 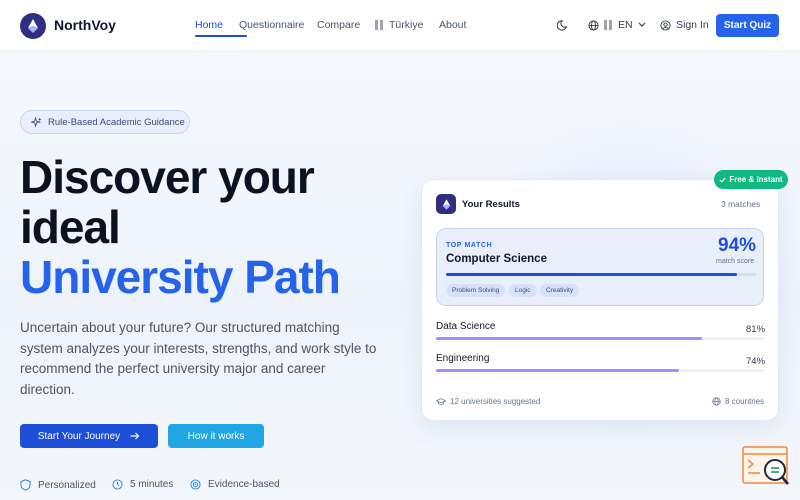 What do you see at coordinates (135, 436) in the screenshot?
I see `arrow-right-icon` at bounding box center [135, 436].